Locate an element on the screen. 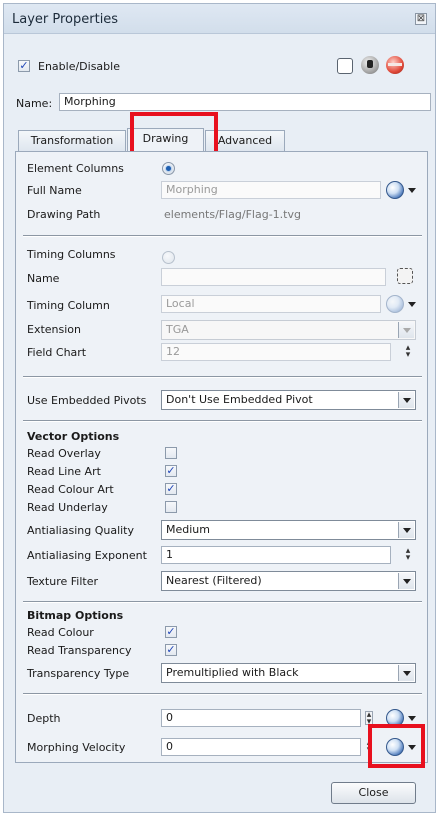 This screenshot has width=441, height=817. bitmap-options-title: Bitmap Options is located at coordinates (75, 615).